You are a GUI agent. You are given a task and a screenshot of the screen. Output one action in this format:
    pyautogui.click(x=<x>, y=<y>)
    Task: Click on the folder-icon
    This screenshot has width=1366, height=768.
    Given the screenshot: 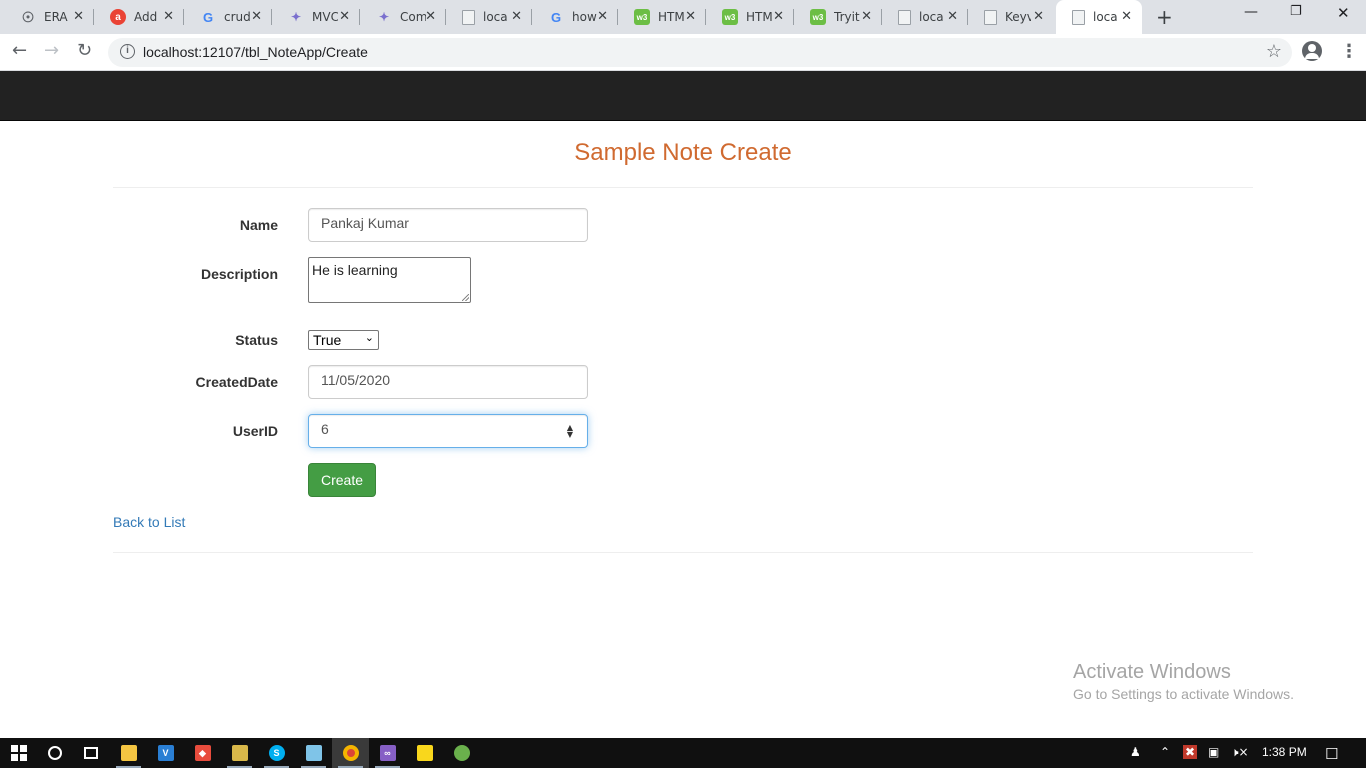 What is the action you would take?
    pyautogui.click(x=128, y=753)
    